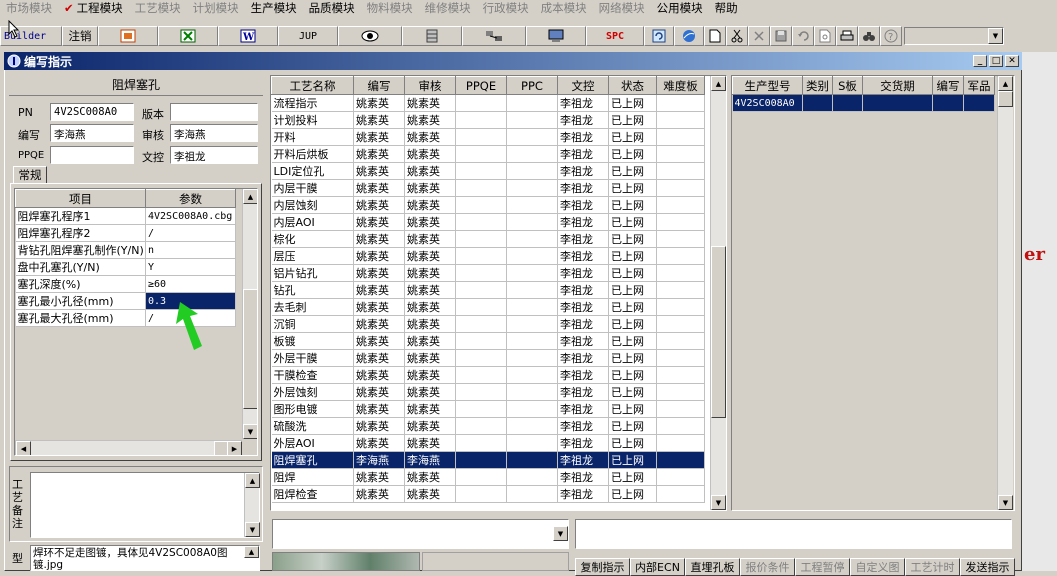  What do you see at coordinates (125, 267) in the screenshot?
I see `param-row: 盘中孔塞孔(Y/N) Y` at bounding box center [125, 267].